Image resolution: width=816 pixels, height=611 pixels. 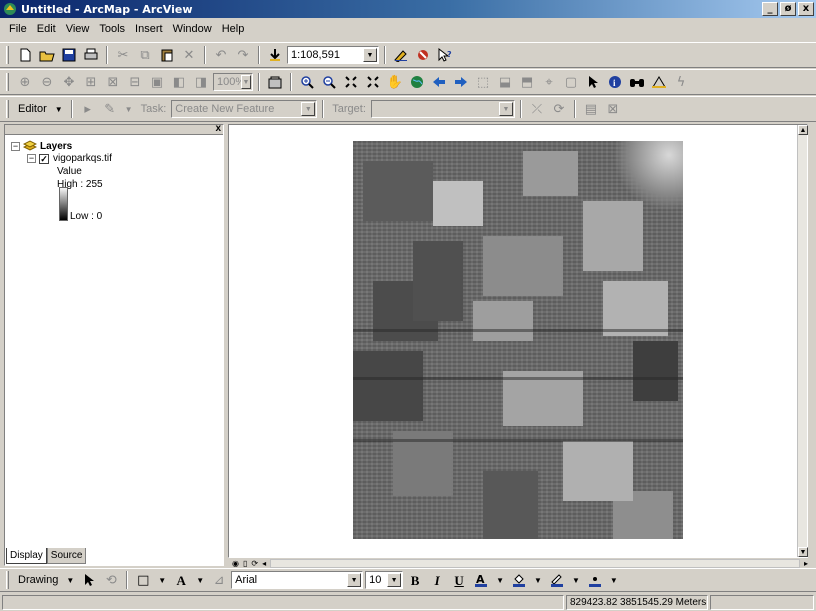 I want to click on layout-fixed-zoom-out-icon: ⊟, so click(x=135, y=82).